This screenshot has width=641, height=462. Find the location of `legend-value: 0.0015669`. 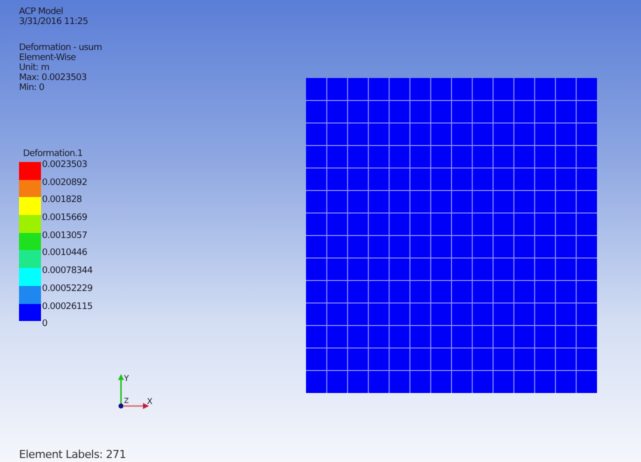

legend-value: 0.0015669 is located at coordinates (65, 219).